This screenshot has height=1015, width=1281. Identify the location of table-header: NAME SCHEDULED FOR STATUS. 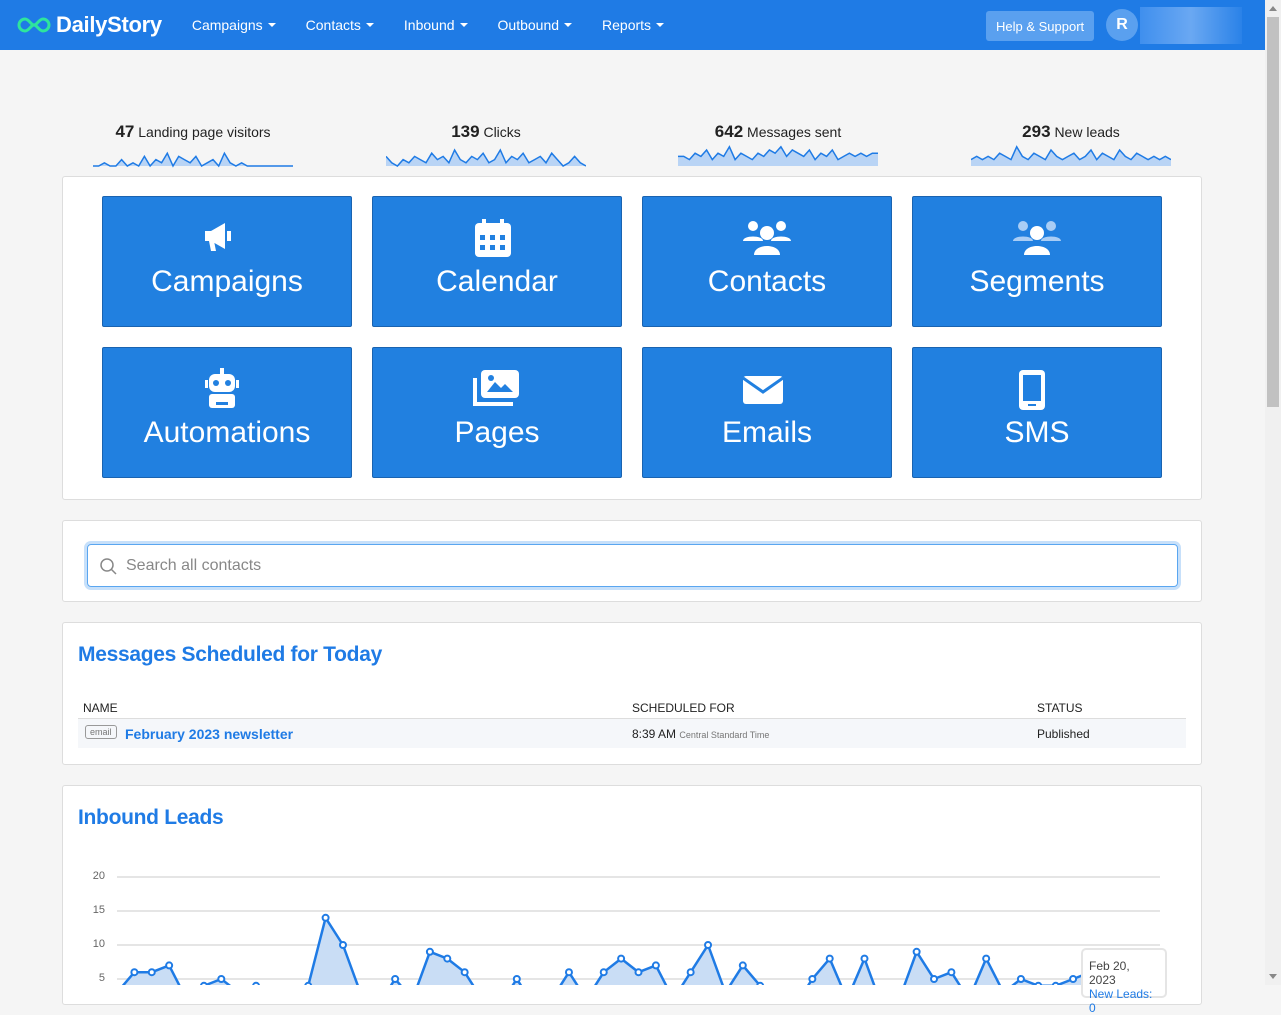
(632, 708).